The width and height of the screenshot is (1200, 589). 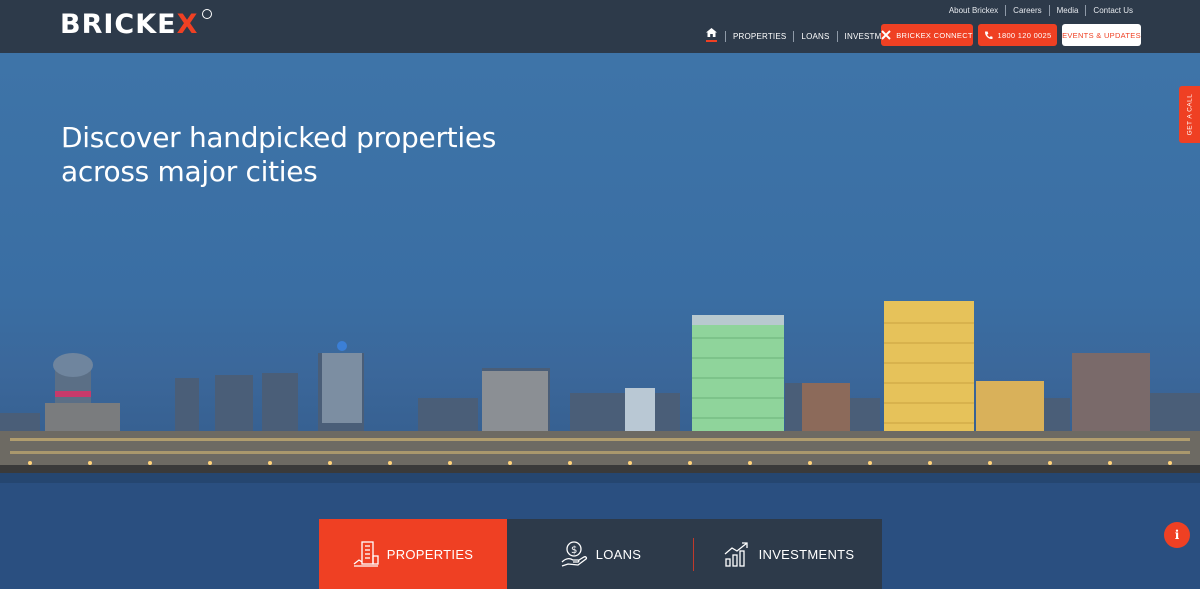 I want to click on tab-investments: INVESTMENTS, so click(x=788, y=554).